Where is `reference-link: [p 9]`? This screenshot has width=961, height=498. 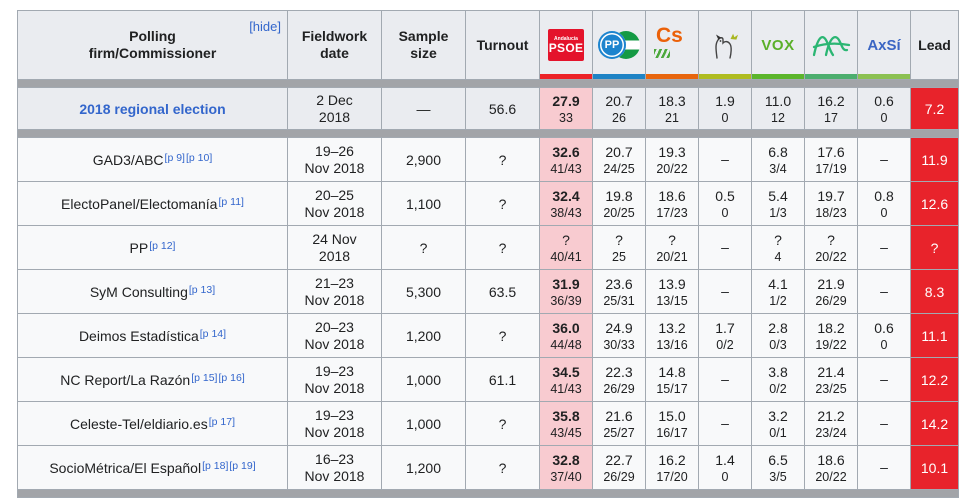
reference-link: [p 9] is located at coordinates (175, 158).